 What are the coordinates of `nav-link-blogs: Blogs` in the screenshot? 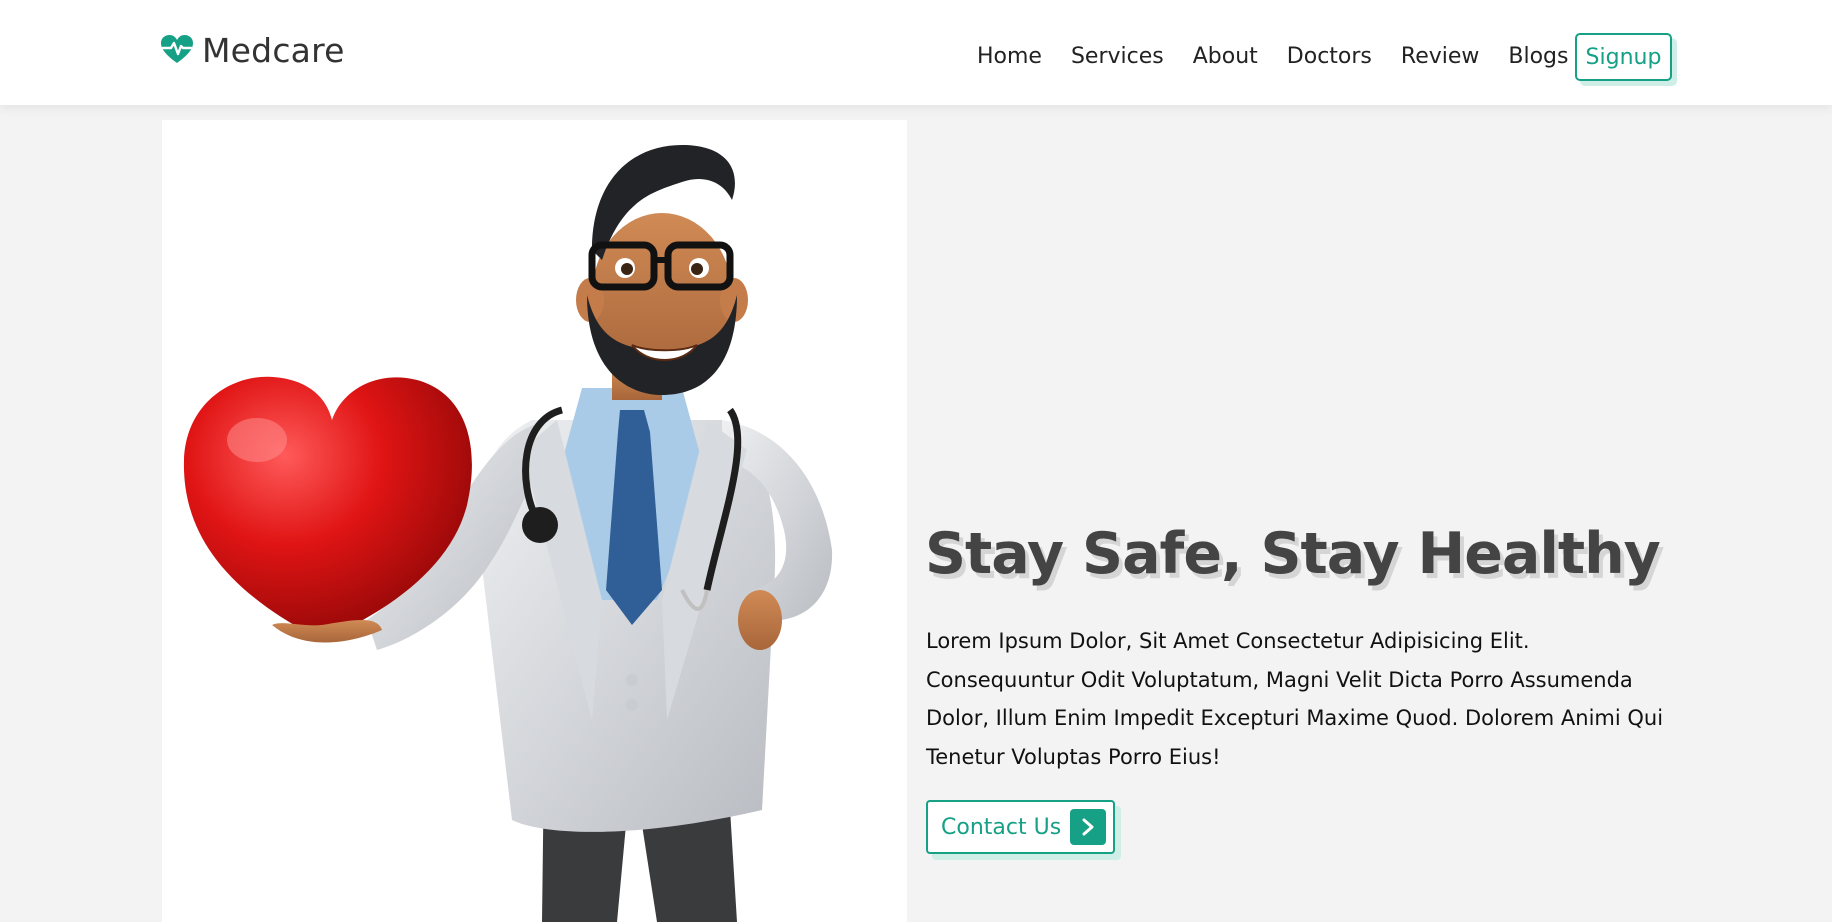 It's located at (1538, 56).